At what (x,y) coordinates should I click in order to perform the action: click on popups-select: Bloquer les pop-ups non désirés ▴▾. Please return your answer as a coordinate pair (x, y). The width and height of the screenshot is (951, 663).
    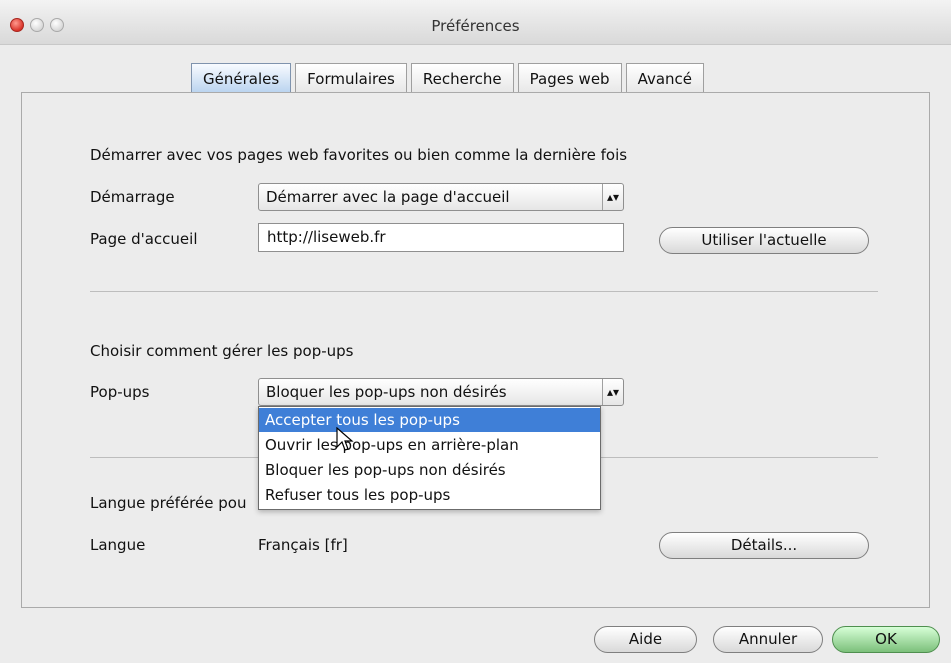
    Looking at the image, I should click on (441, 392).